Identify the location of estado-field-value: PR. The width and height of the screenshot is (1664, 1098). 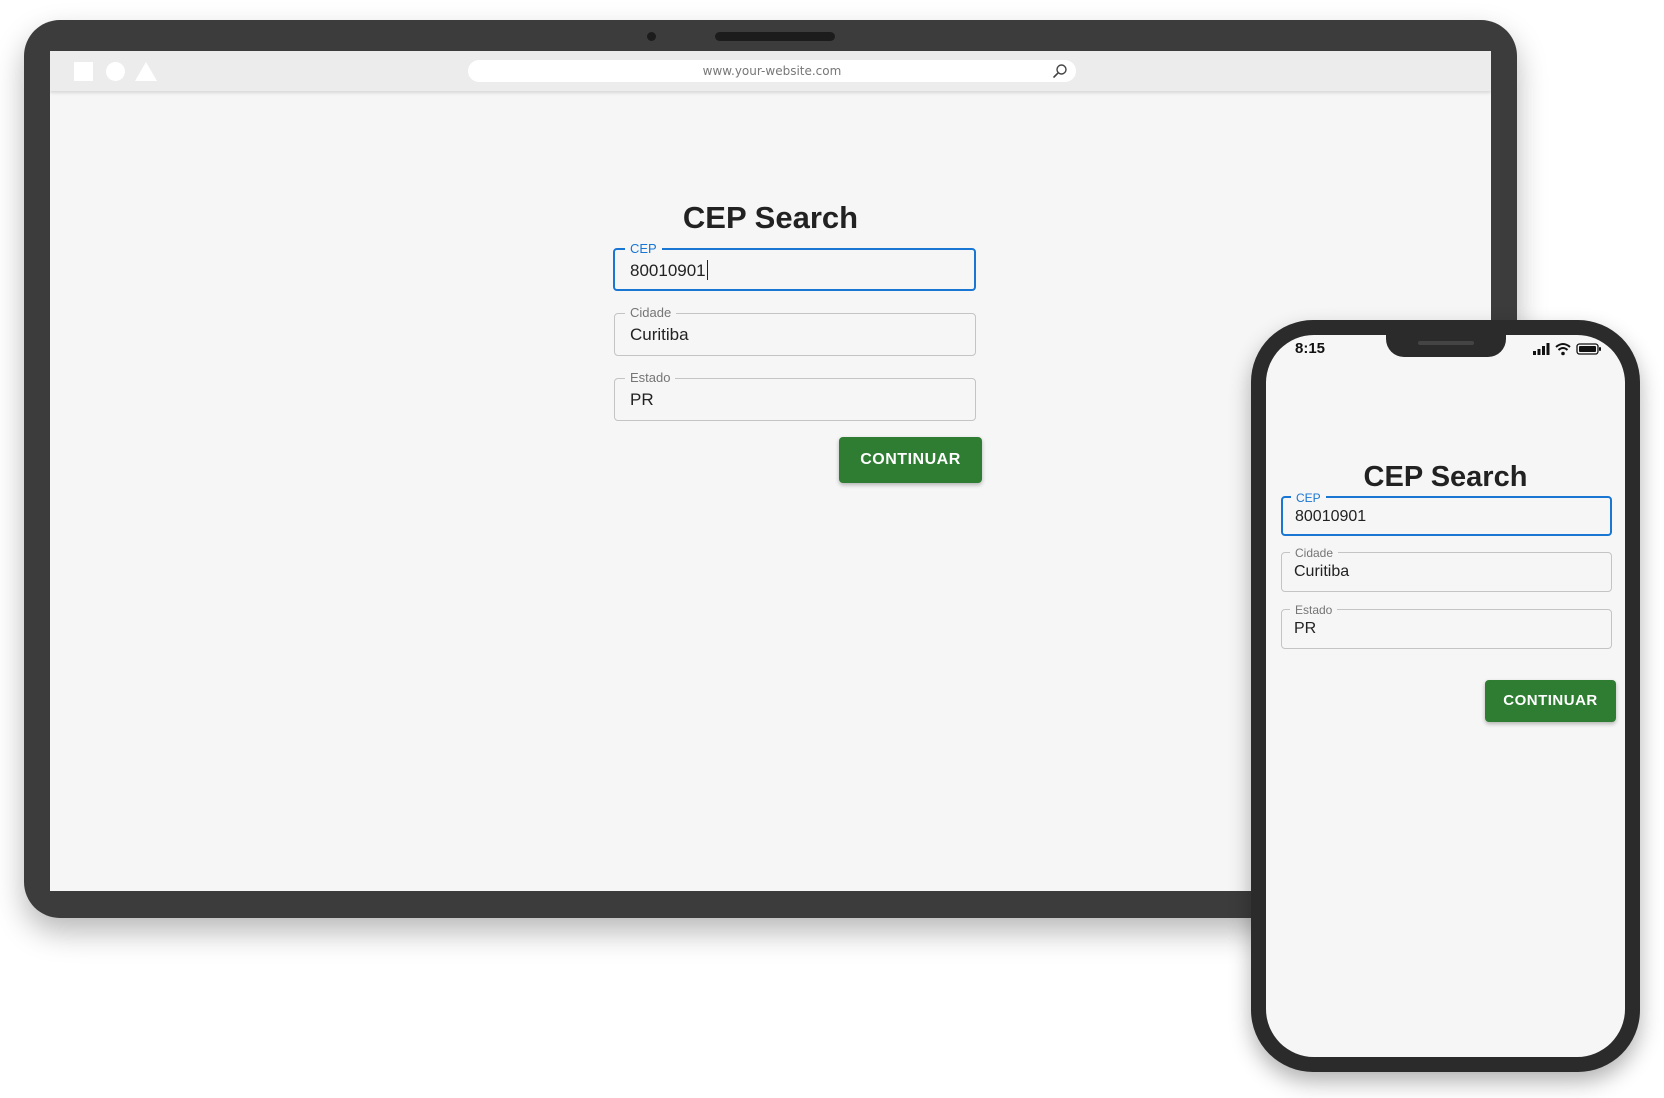
(642, 400).